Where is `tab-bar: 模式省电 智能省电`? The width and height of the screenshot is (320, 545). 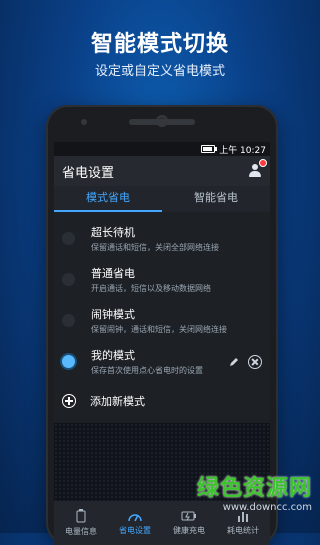
tab-bar: 模式省电 智能省电 is located at coordinates (162, 199).